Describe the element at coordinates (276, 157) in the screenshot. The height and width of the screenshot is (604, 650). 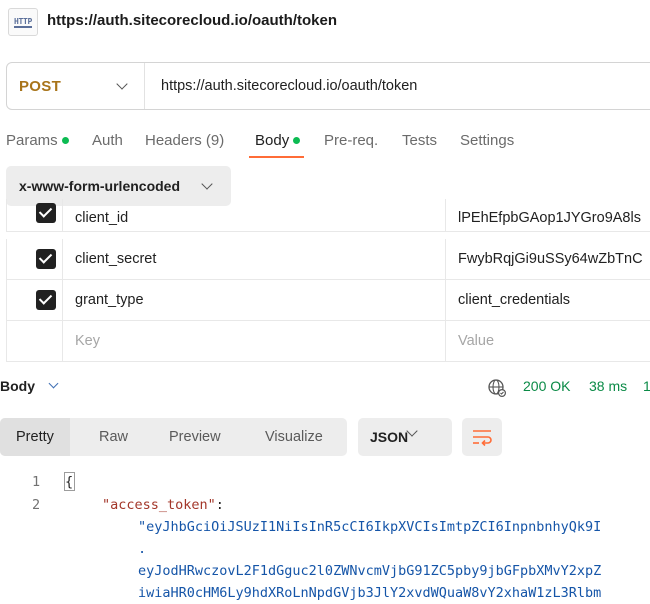
I see `active-tab-underline` at that location.